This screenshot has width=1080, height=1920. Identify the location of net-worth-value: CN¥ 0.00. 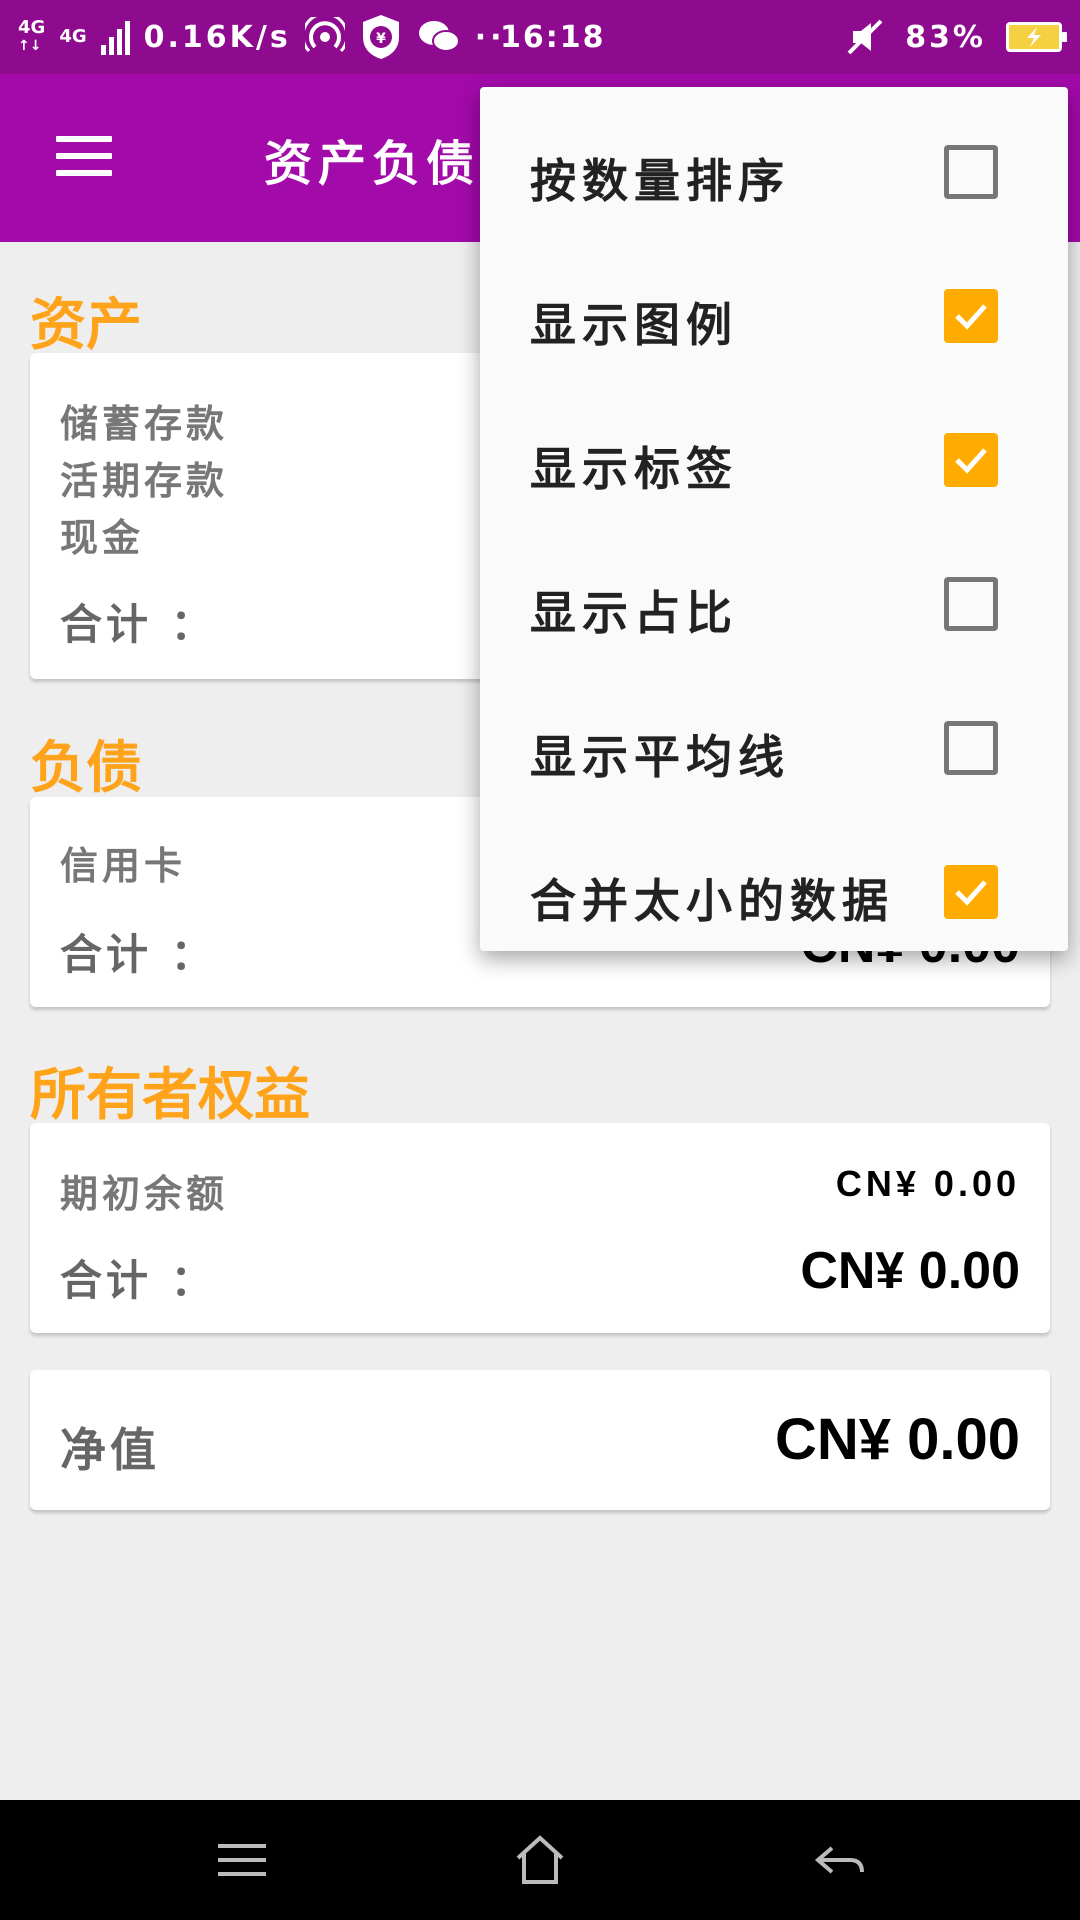
(897, 1439).